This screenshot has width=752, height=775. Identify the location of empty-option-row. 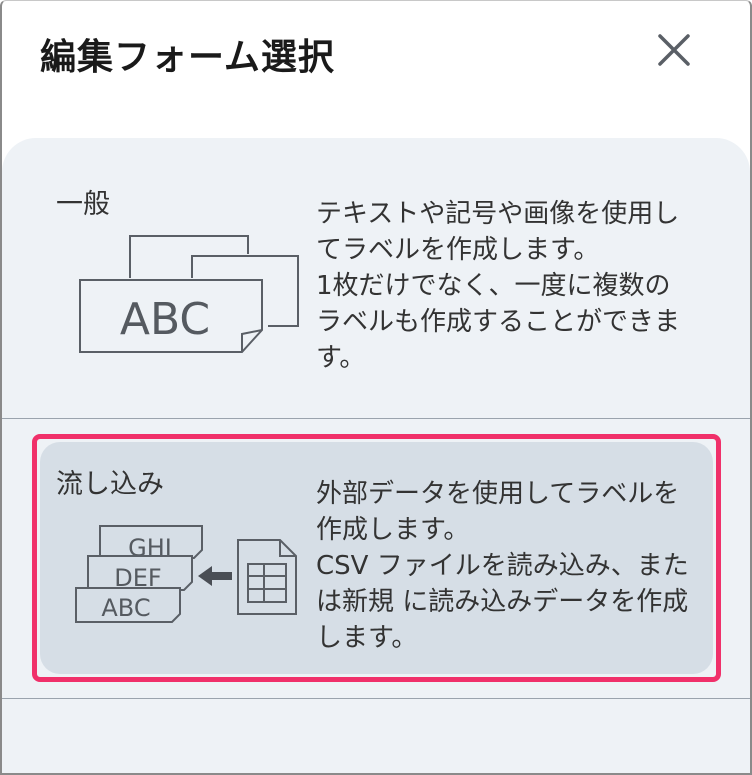
(376, 736).